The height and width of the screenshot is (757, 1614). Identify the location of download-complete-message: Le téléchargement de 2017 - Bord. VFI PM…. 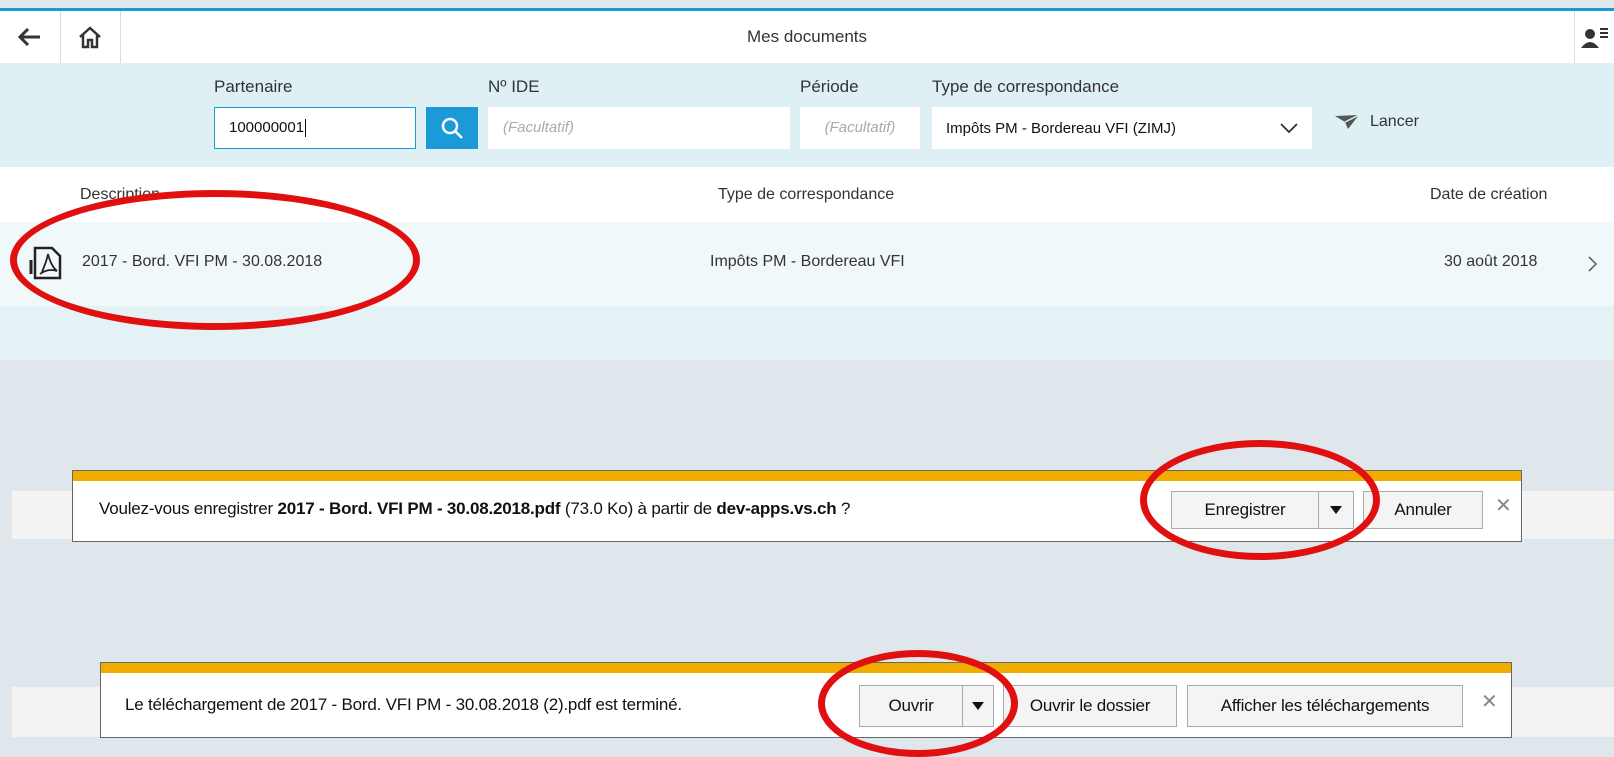
(403, 704).